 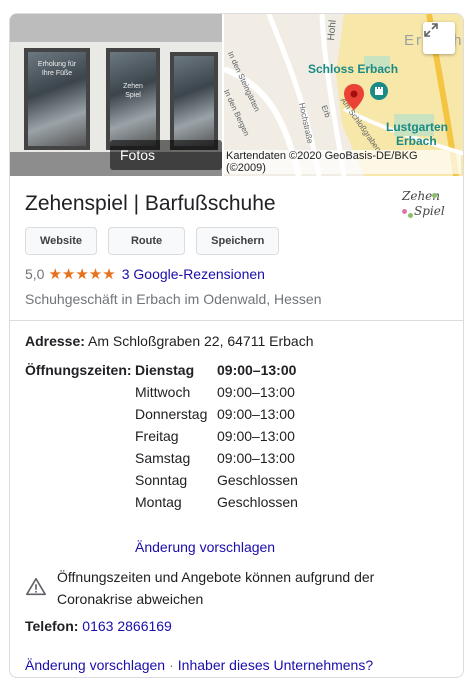 What do you see at coordinates (193, 274) in the screenshot?
I see `reviews-link: 3 Google-Rezensionen` at bounding box center [193, 274].